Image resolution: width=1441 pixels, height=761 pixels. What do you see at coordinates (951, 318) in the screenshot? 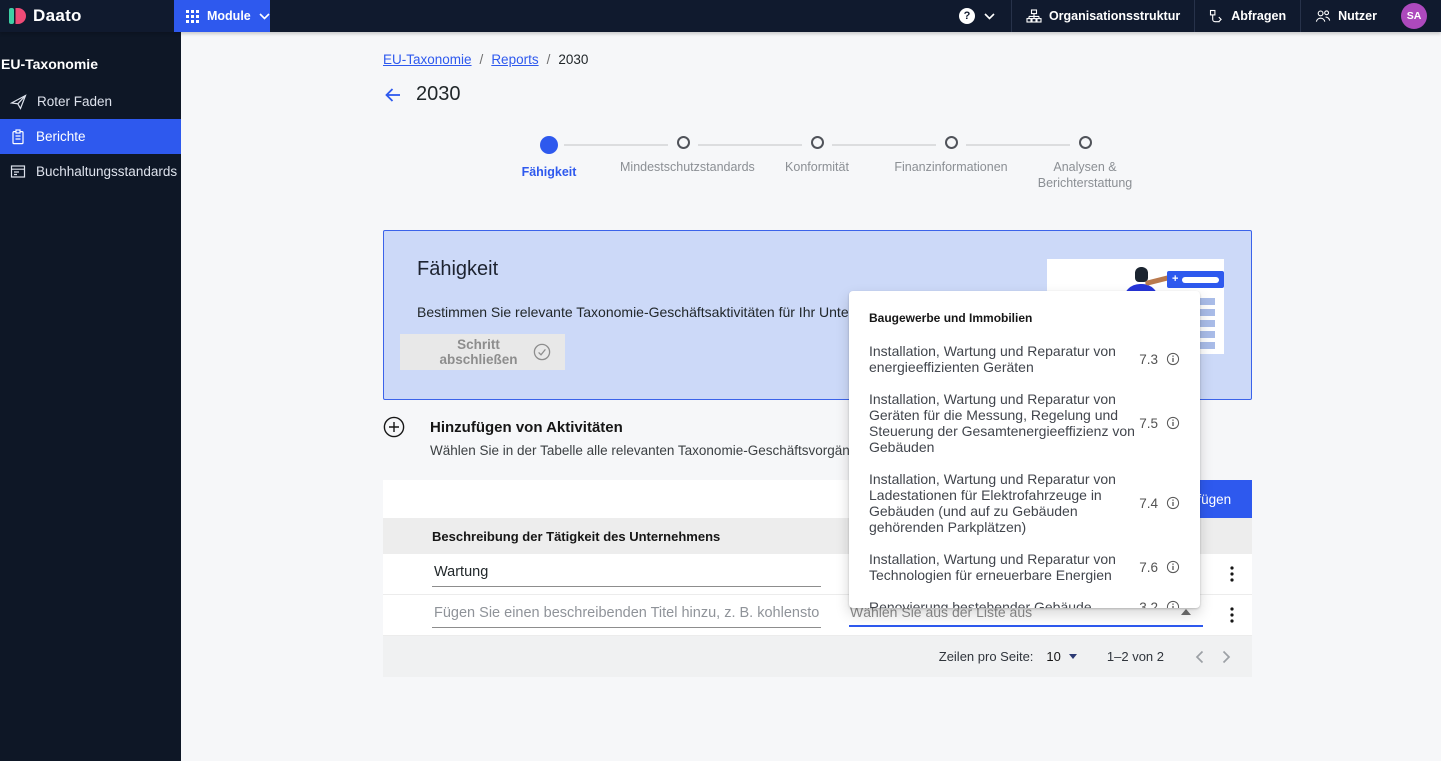
I see `dropdown-group-header: Baugewerbe und Immobilien` at bounding box center [951, 318].